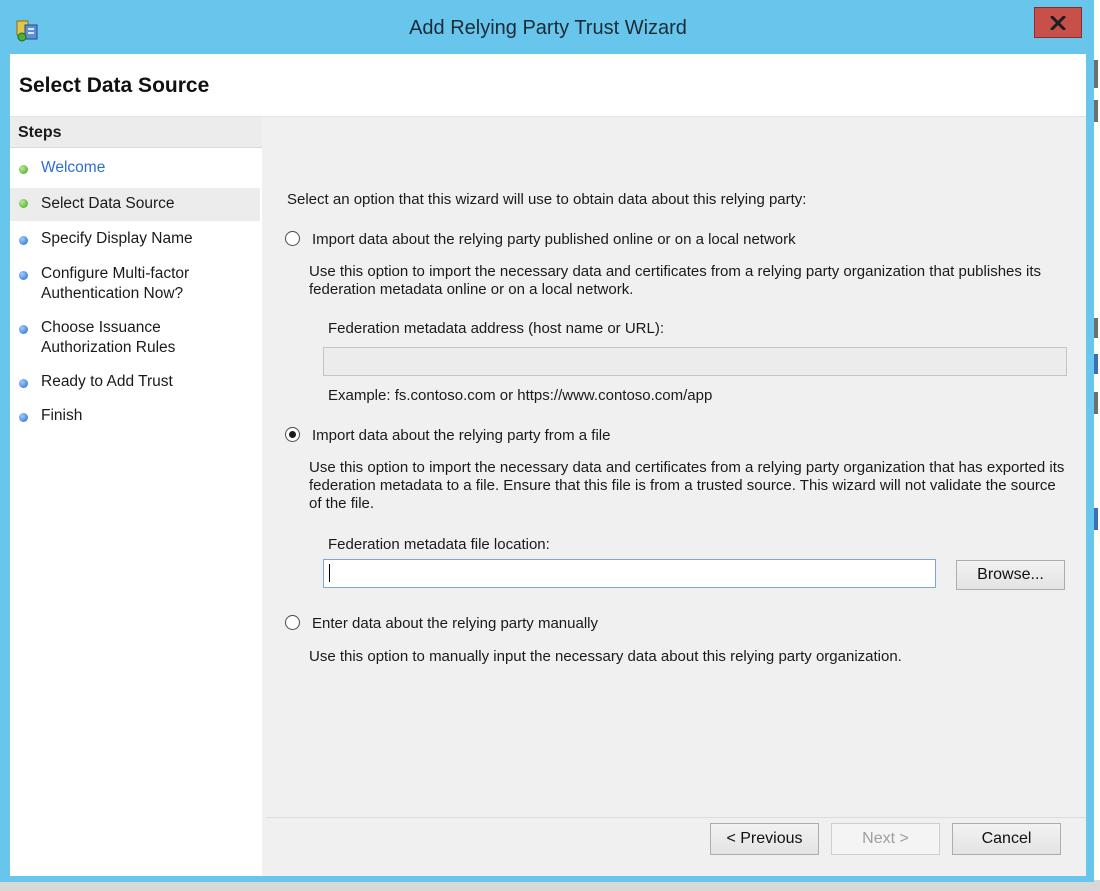 Image resolution: width=1100 pixels, height=891 pixels. What do you see at coordinates (108, 203) in the screenshot?
I see `step-label: Select Data Source` at bounding box center [108, 203].